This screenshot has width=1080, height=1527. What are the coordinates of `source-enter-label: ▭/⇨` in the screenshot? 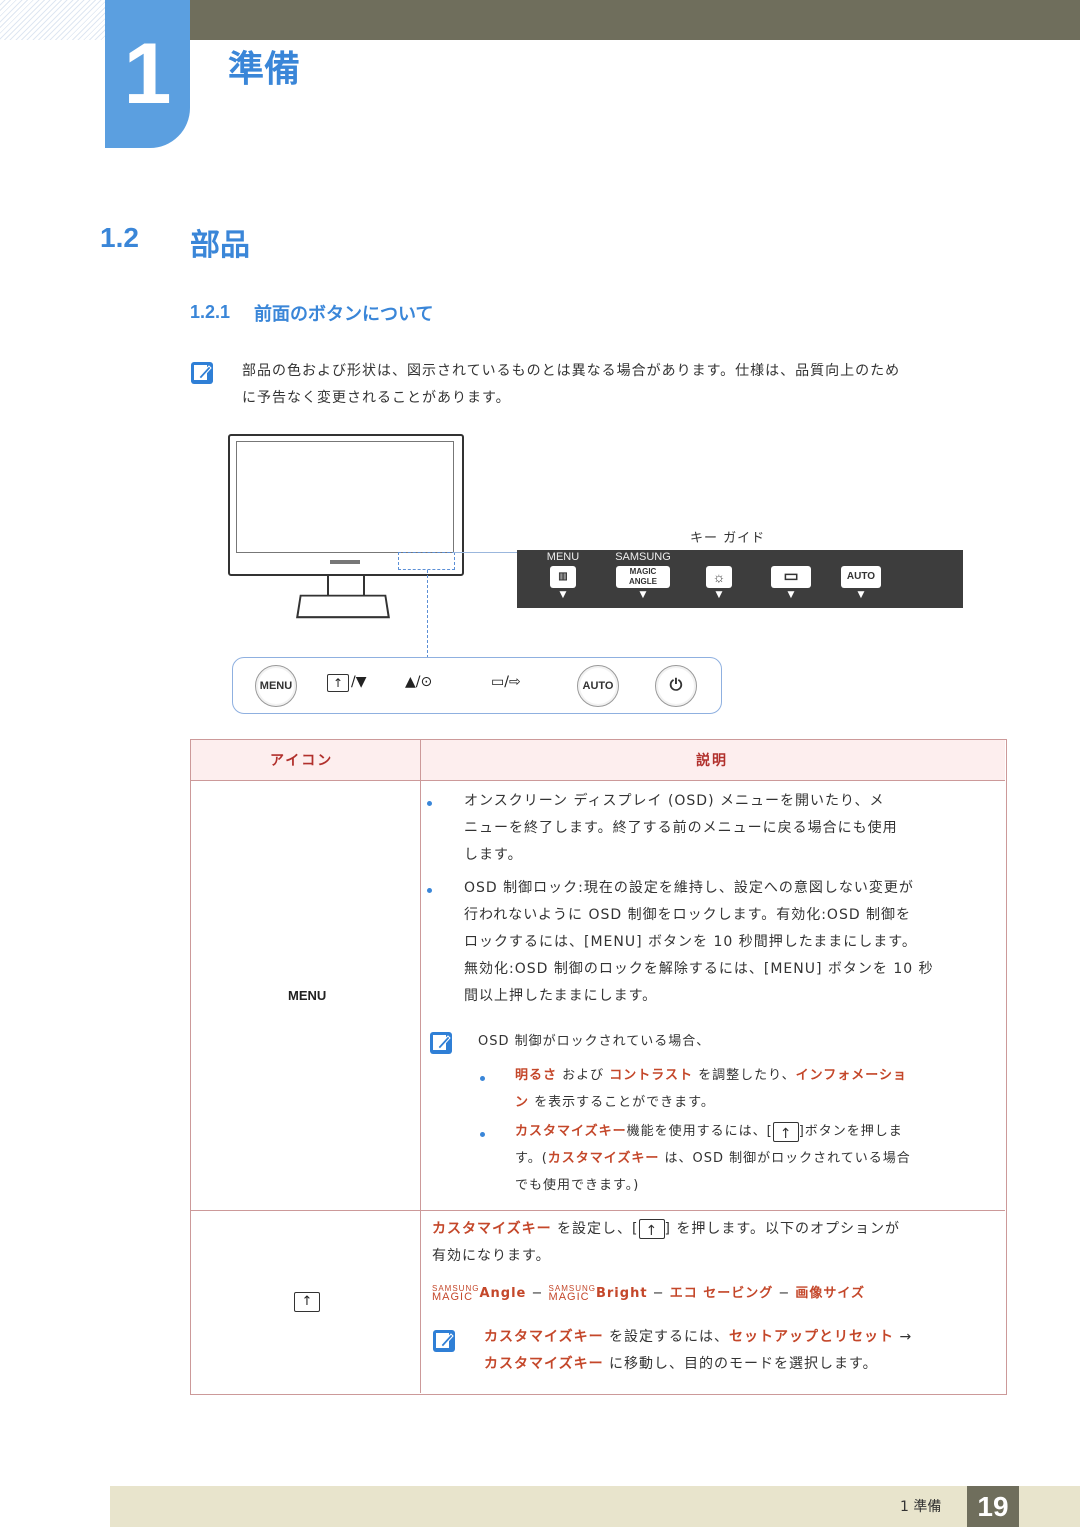 It's located at (506, 682).